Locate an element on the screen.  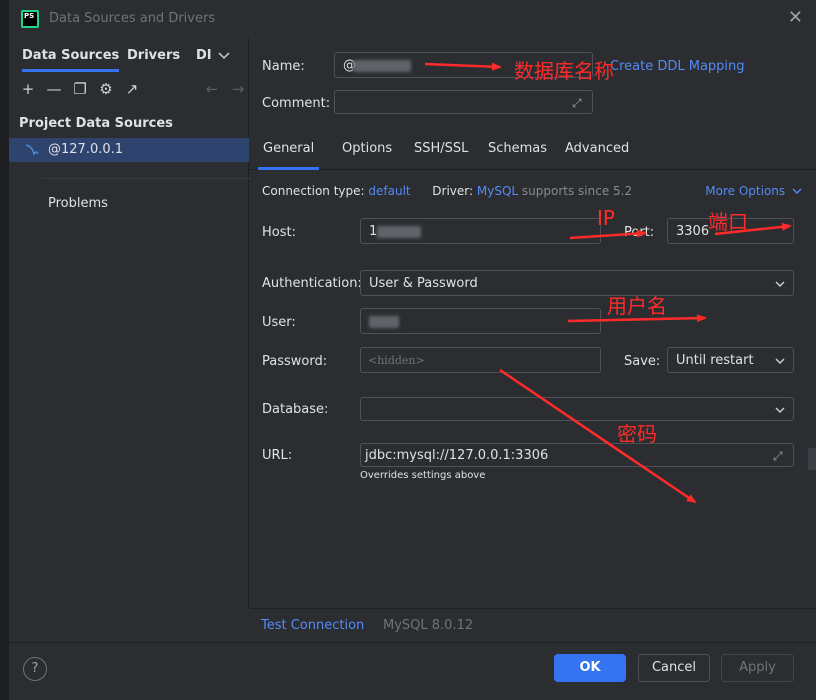
remove-icon: — is located at coordinates (54, 89).